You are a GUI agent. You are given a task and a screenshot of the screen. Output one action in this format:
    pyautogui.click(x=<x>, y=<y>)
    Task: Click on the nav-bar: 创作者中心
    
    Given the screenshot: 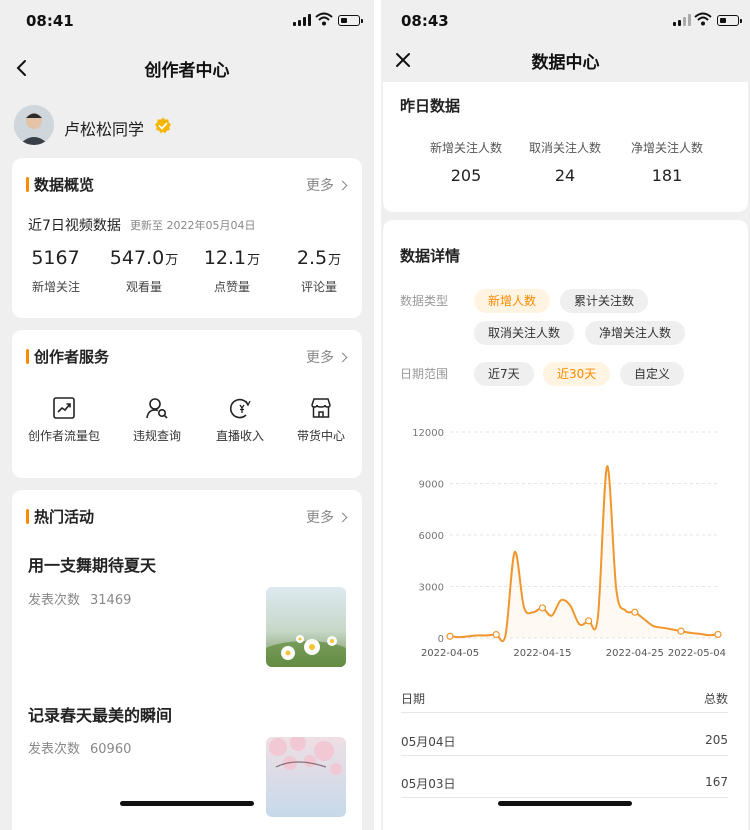 What is the action you would take?
    pyautogui.click(x=187, y=68)
    